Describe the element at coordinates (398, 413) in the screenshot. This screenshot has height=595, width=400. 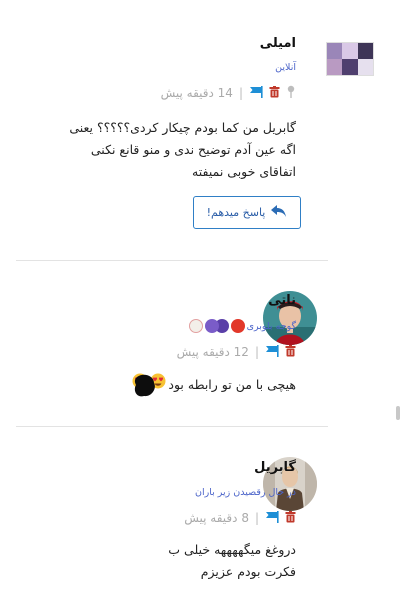
I see `scrollbar-thumb` at that location.